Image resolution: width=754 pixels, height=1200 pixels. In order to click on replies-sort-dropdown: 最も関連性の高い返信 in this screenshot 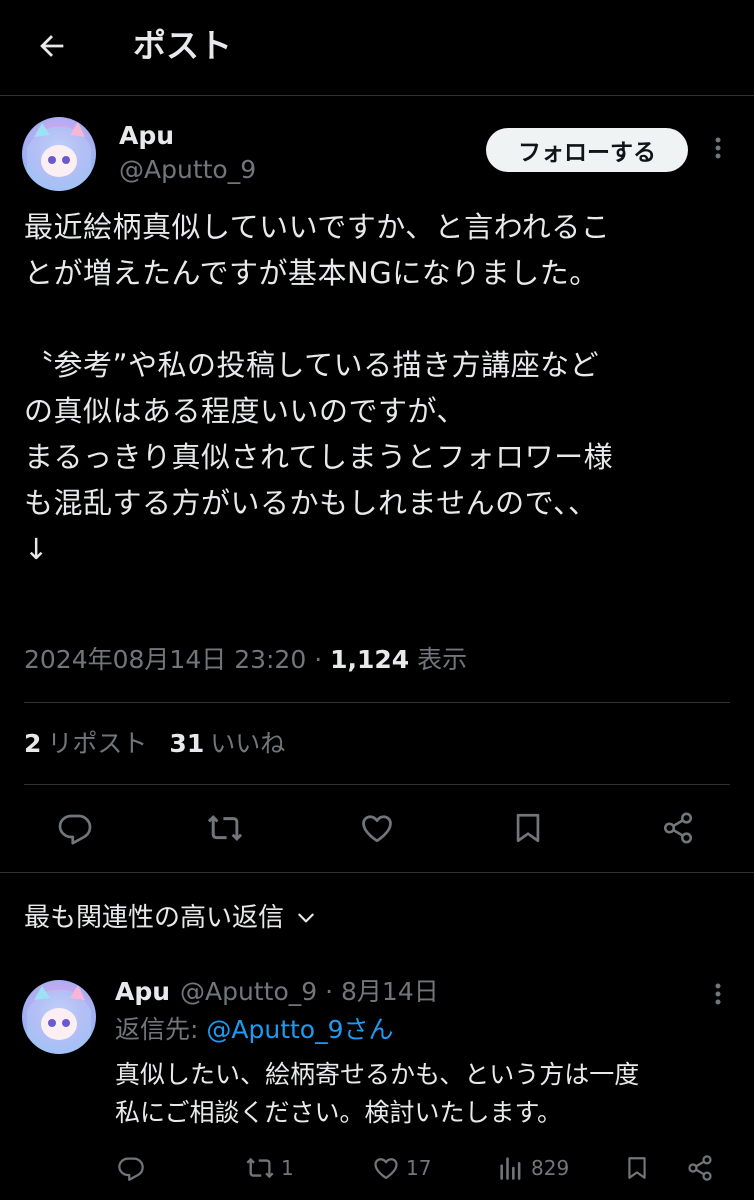, I will do `click(170, 918)`.